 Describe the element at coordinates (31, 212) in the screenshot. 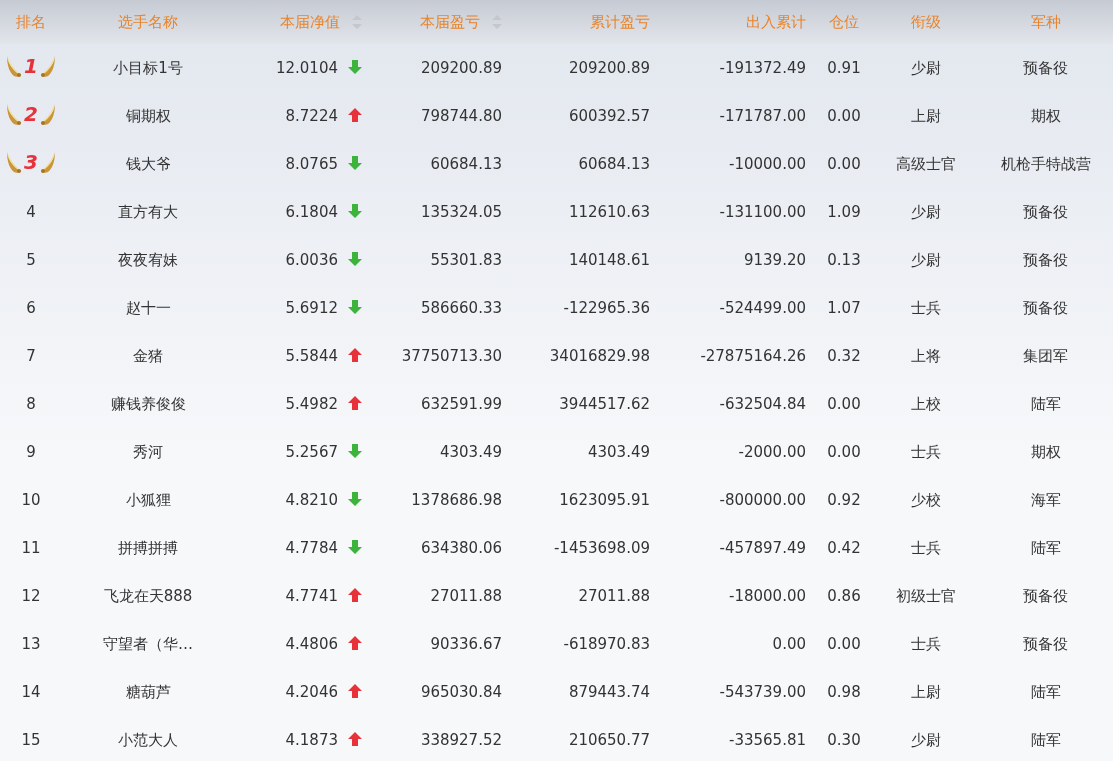

I see `rank-number: 4` at that location.